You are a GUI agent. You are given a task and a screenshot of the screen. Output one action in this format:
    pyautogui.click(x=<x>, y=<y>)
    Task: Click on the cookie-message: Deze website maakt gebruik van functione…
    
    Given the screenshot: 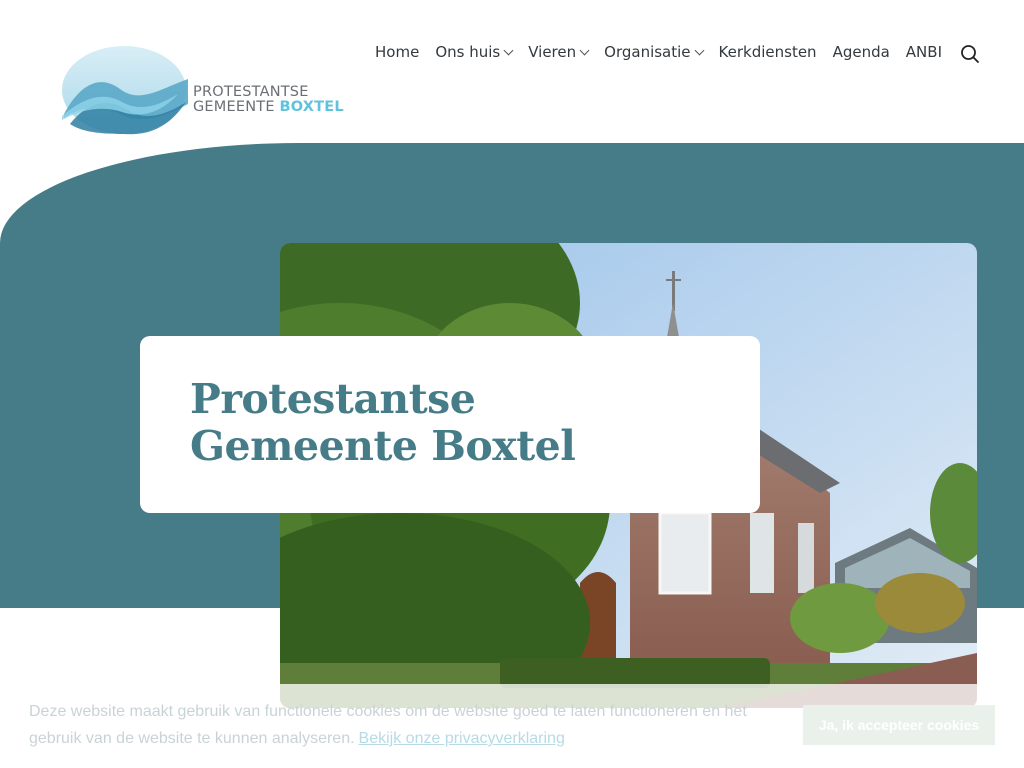 What is the action you would take?
    pyautogui.click(x=399, y=725)
    